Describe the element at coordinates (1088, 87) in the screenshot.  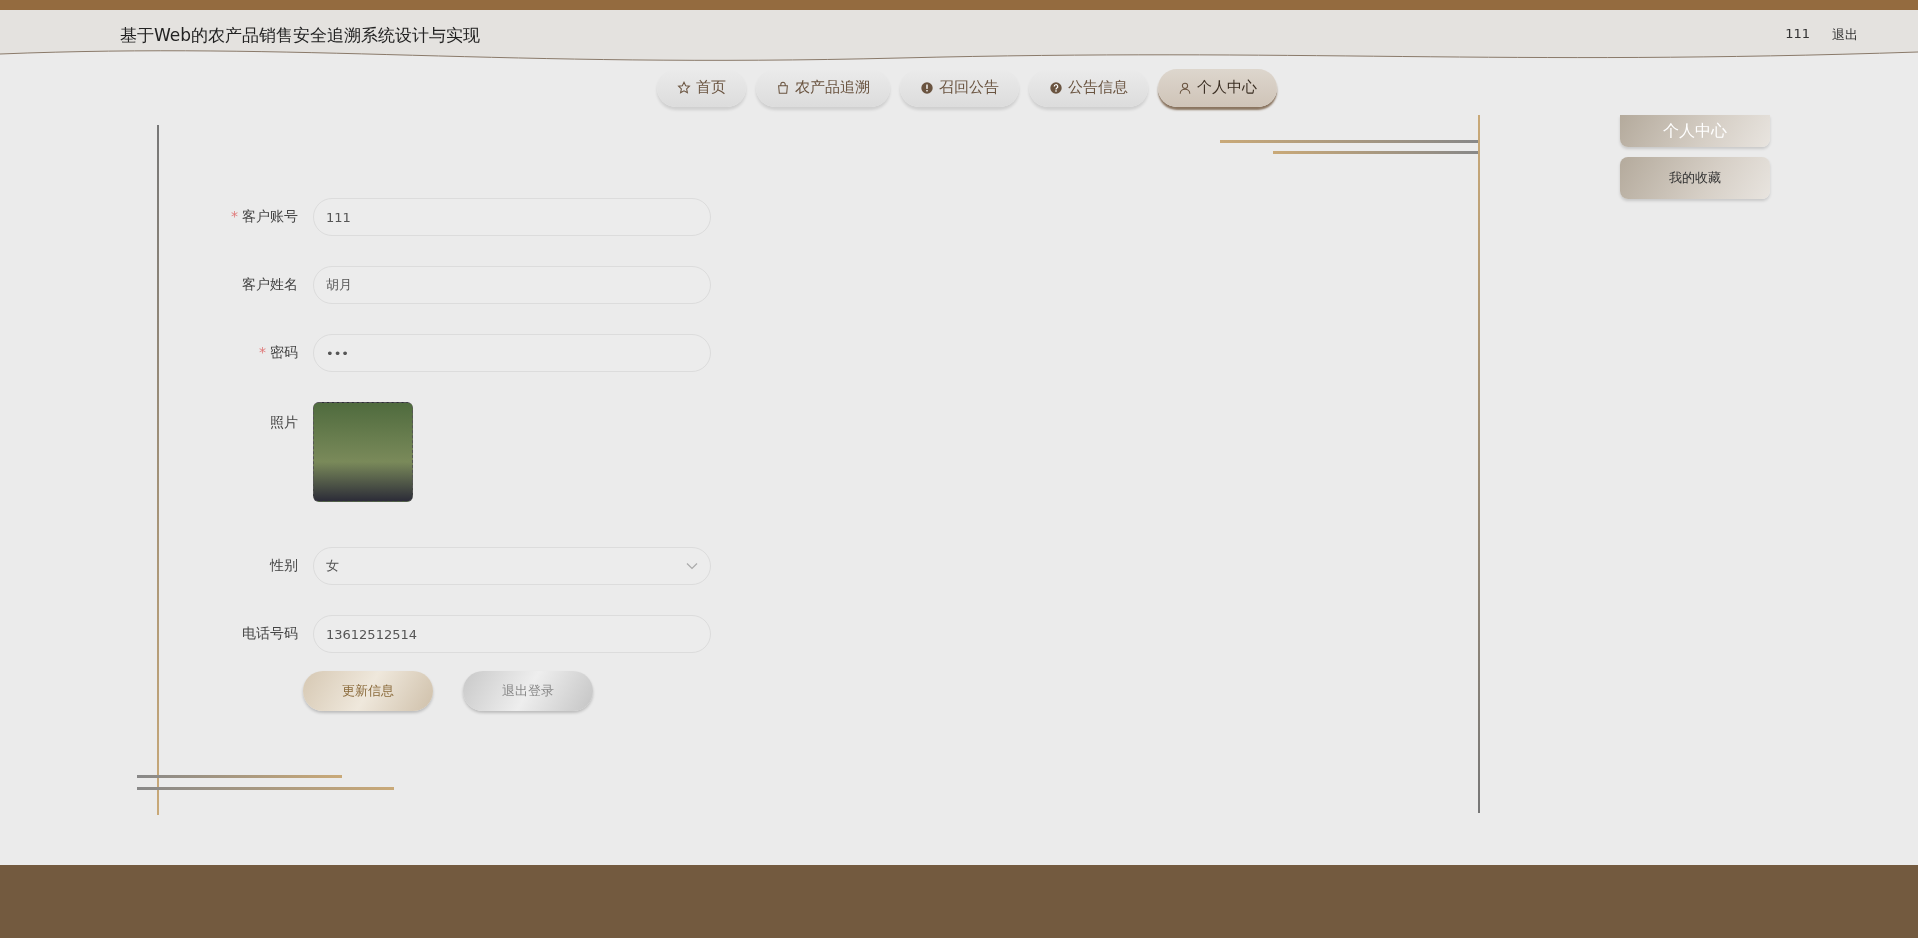
I see `nav-tab: 公告信息` at that location.